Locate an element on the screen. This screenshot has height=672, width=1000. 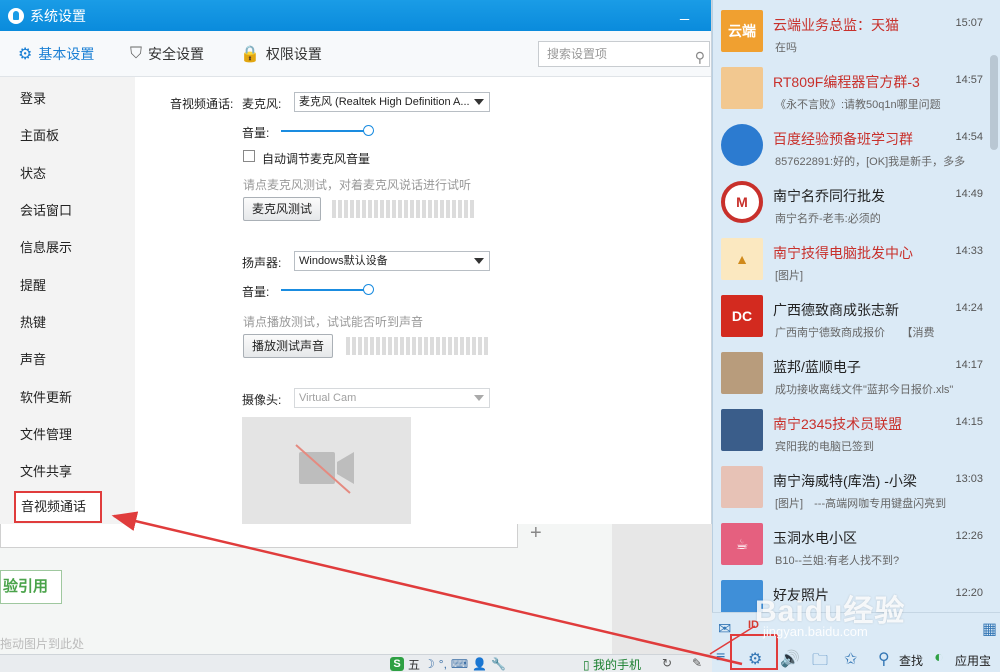
chat-list-scrollbar is located at coordinates (994, 102).